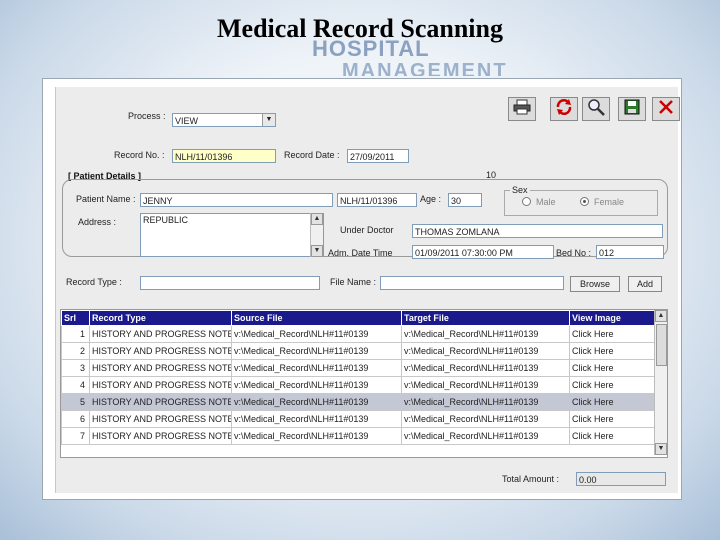 The height and width of the screenshot is (540, 720). What do you see at coordinates (546, 202) in the screenshot?
I see `sex-male-label: Male` at bounding box center [546, 202].